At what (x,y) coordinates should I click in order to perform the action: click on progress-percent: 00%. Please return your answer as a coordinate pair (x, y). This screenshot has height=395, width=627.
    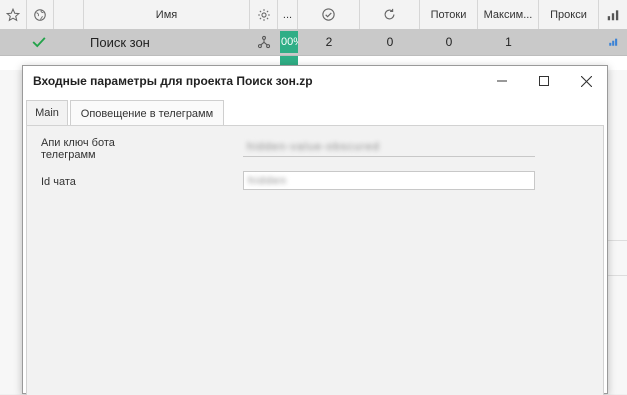
    Looking at the image, I should click on (289, 42).